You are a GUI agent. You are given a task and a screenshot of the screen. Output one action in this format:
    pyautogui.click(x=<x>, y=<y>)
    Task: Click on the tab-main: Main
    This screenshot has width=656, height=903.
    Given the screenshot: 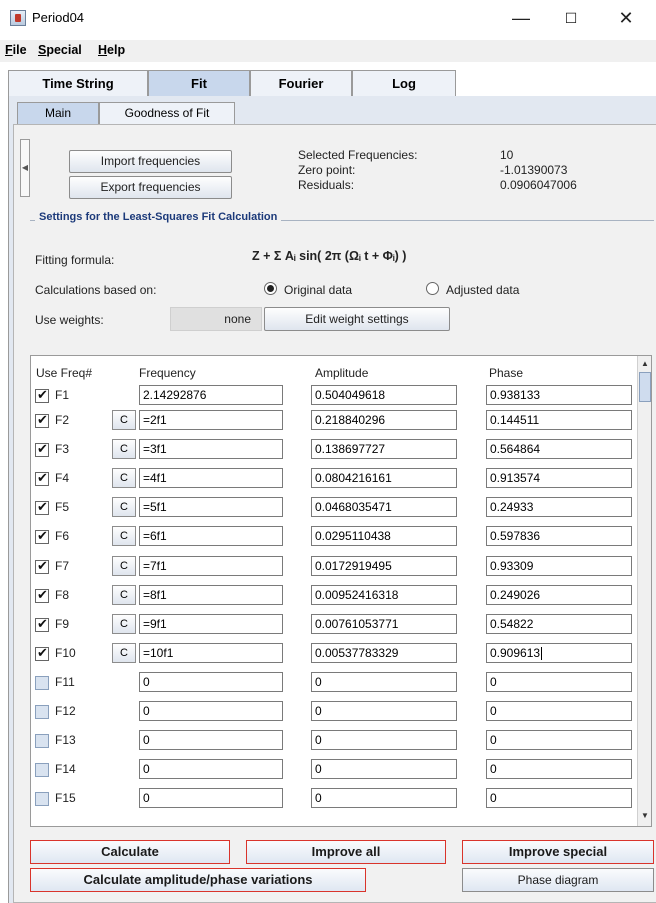 What is the action you would take?
    pyautogui.click(x=58, y=113)
    